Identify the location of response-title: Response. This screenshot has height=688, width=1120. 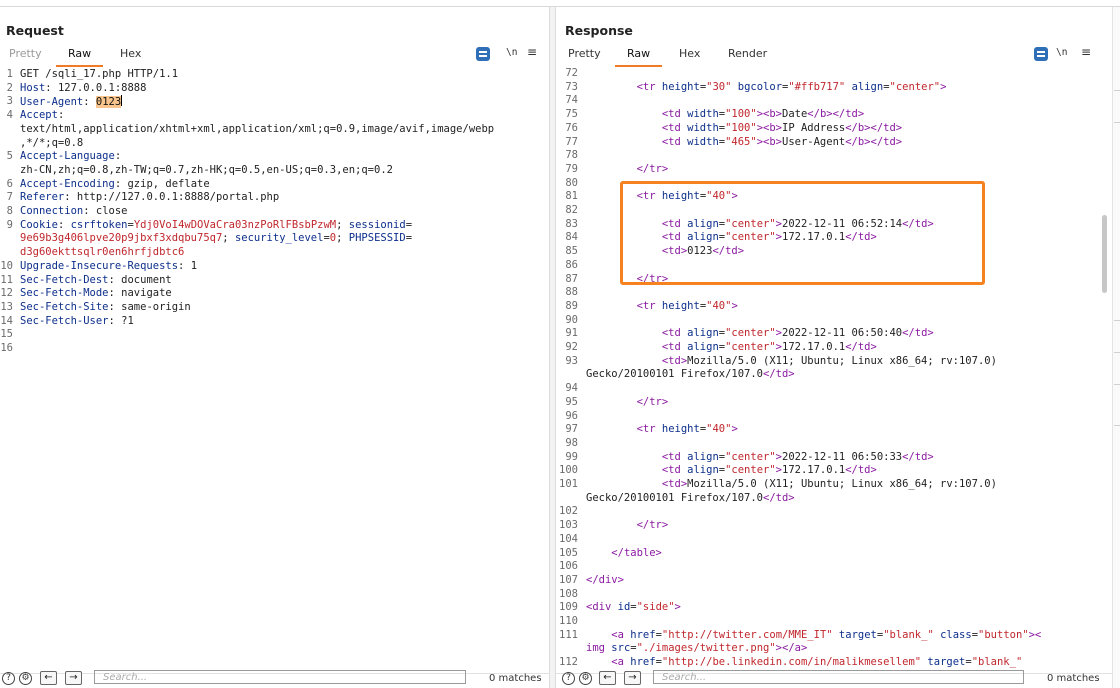
(599, 30).